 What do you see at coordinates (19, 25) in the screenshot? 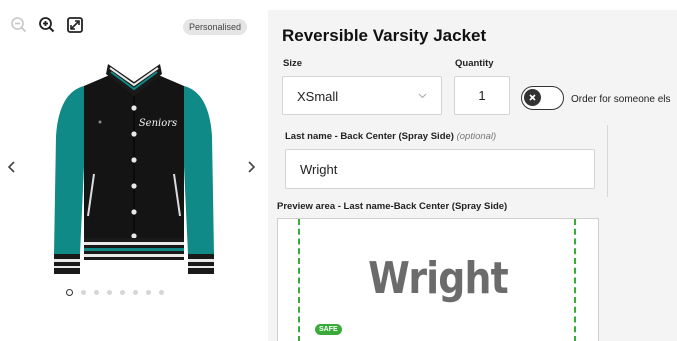
I see `zoom-out-icon` at bounding box center [19, 25].